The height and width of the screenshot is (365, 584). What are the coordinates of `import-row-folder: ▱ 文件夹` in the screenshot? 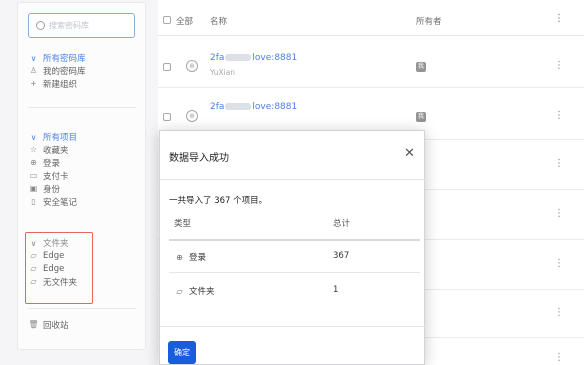 It's located at (194, 291).